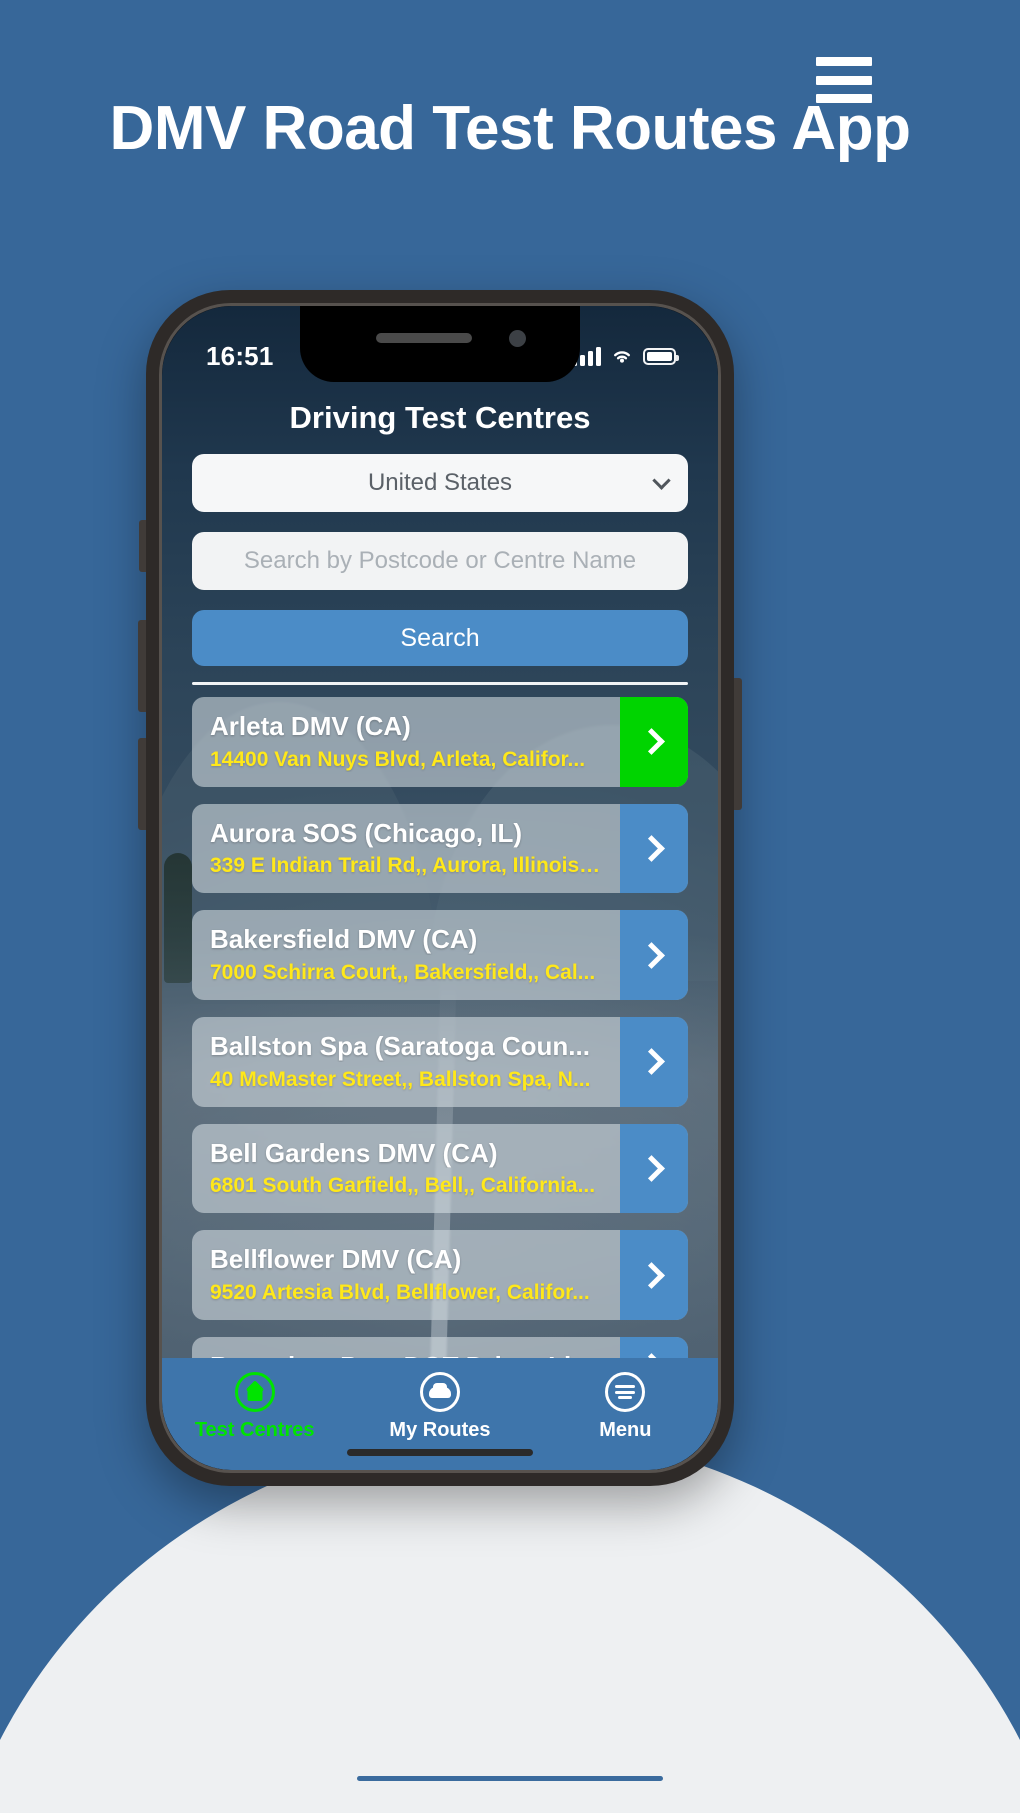  I want to click on status-time: 16:51, so click(240, 355).